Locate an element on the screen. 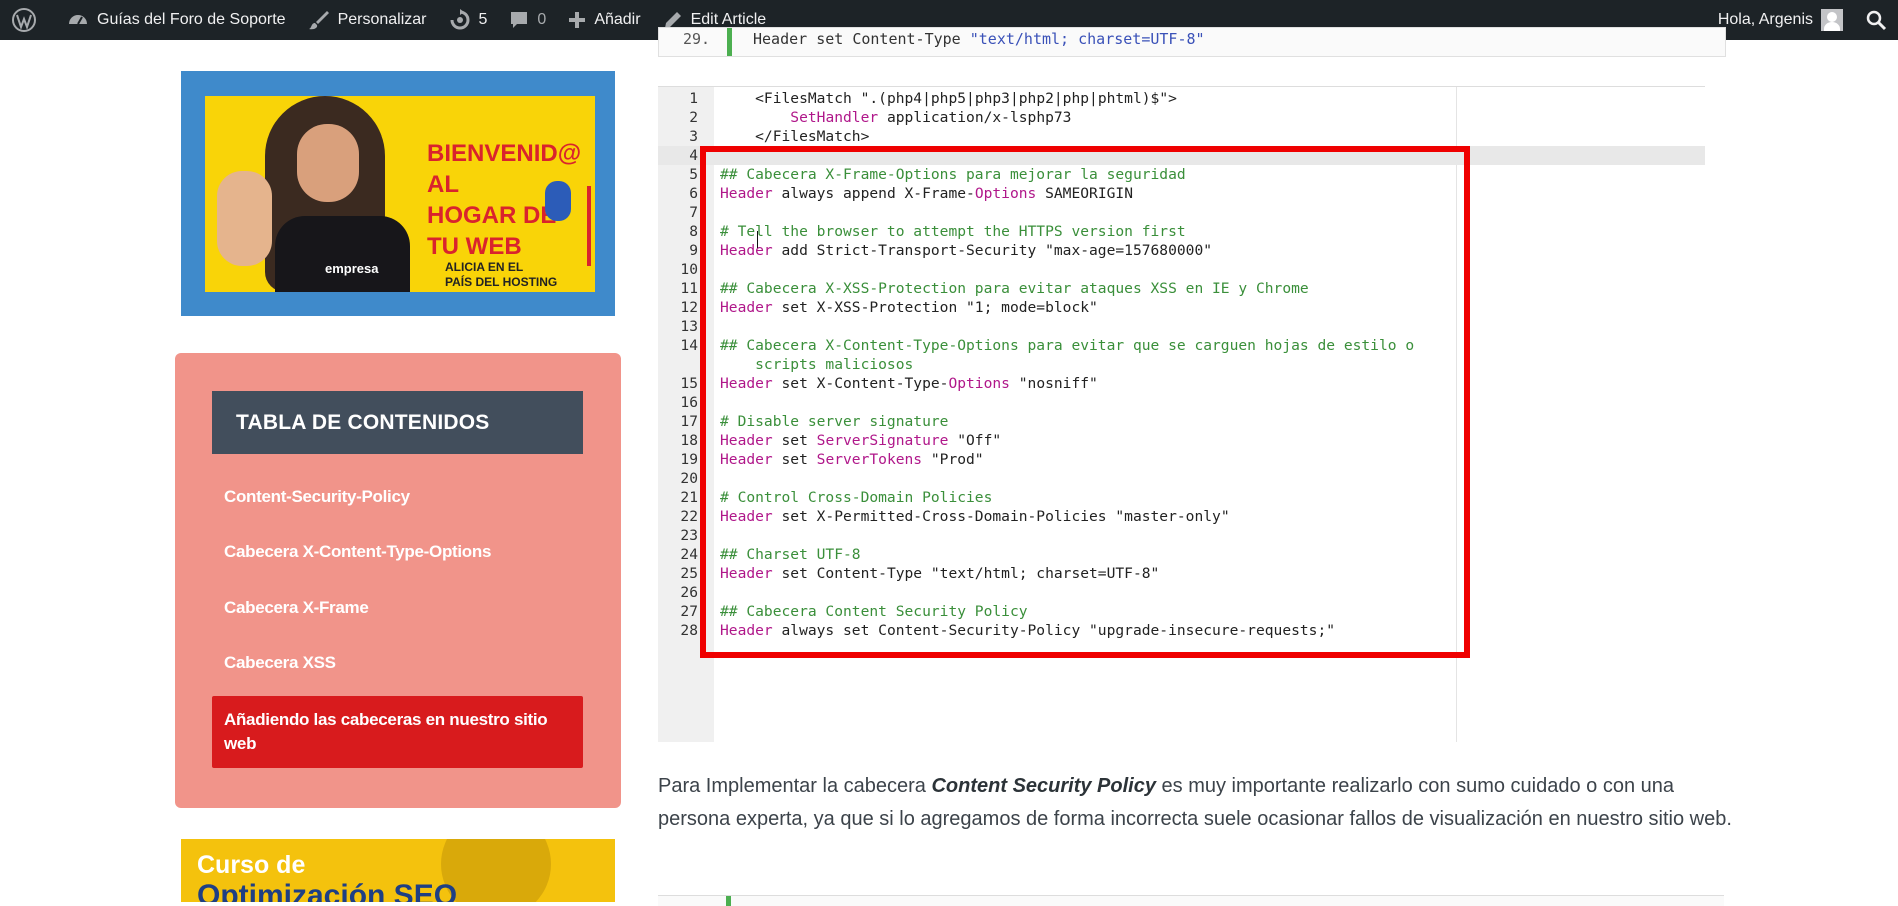  avatar is located at coordinates (1832, 20).